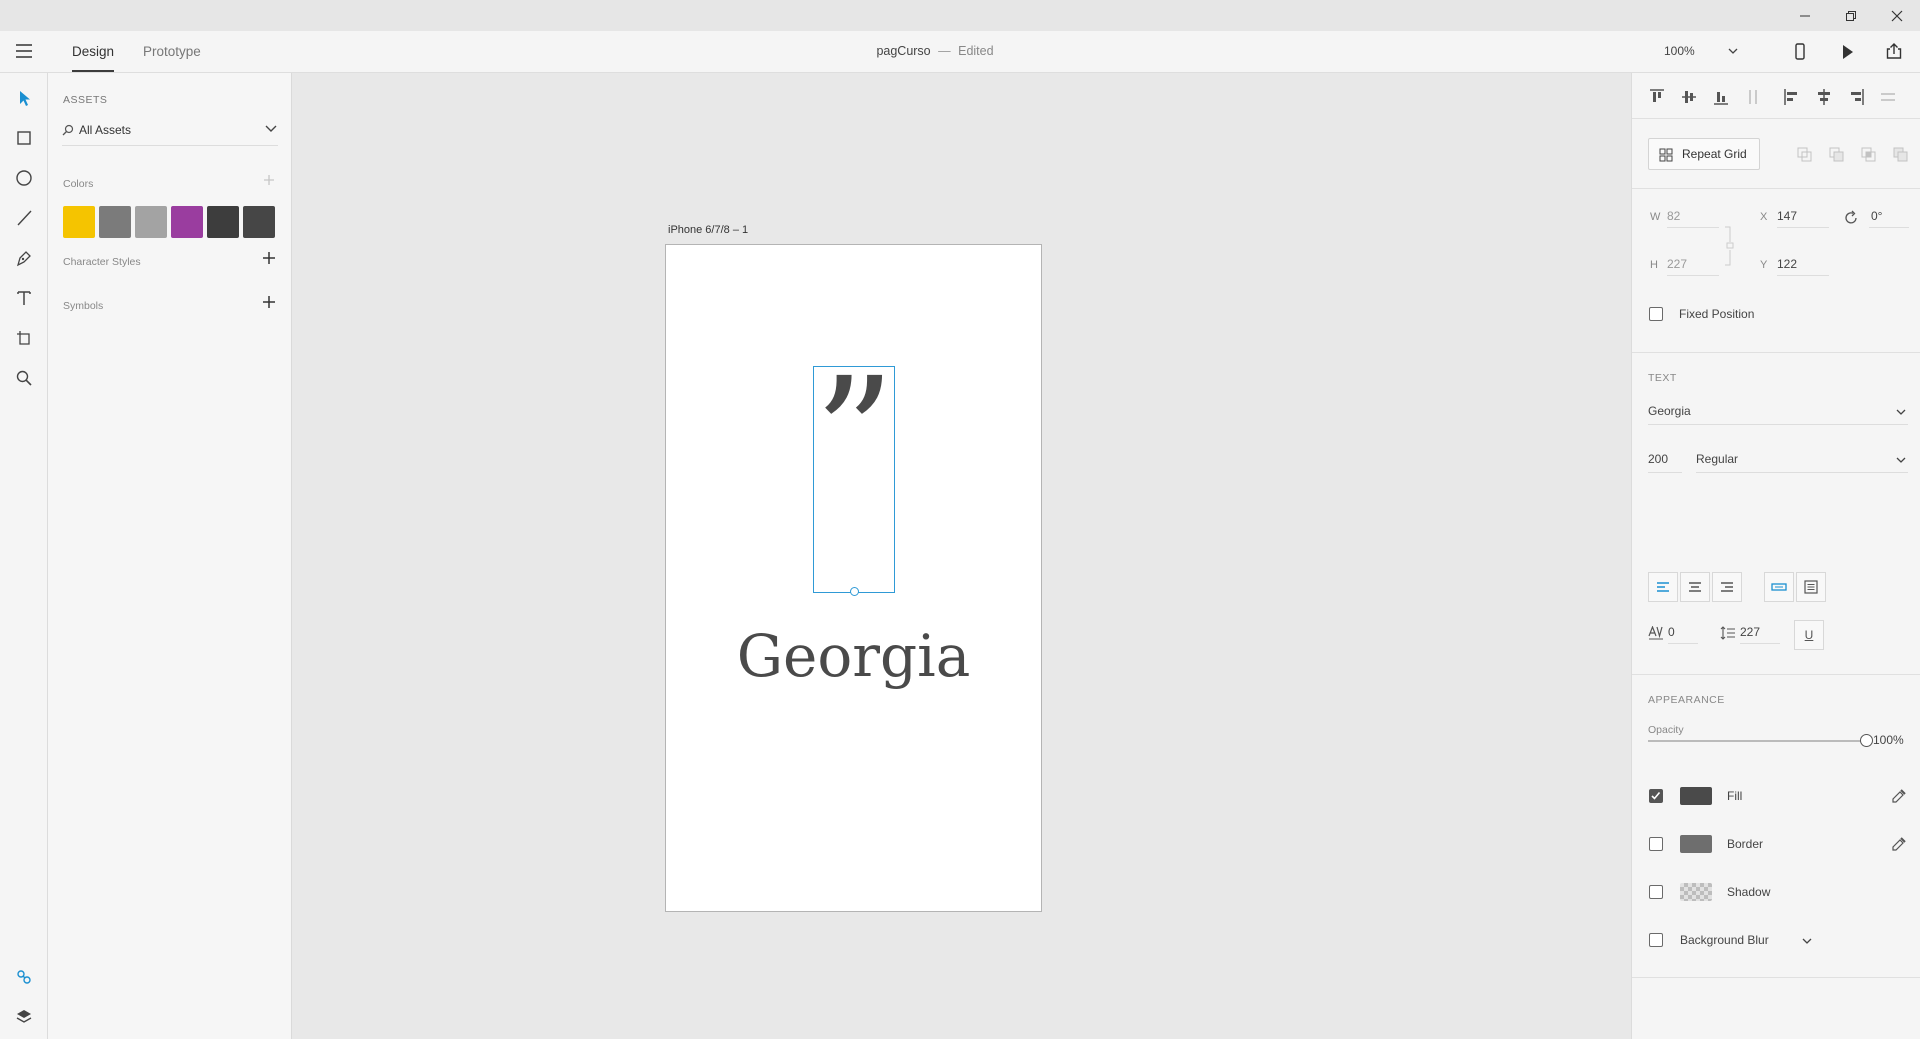 The height and width of the screenshot is (1039, 1920). What do you see at coordinates (1696, 844) in the screenshot?
I see `border-color-swatch` at bounding box center [1696, 844].